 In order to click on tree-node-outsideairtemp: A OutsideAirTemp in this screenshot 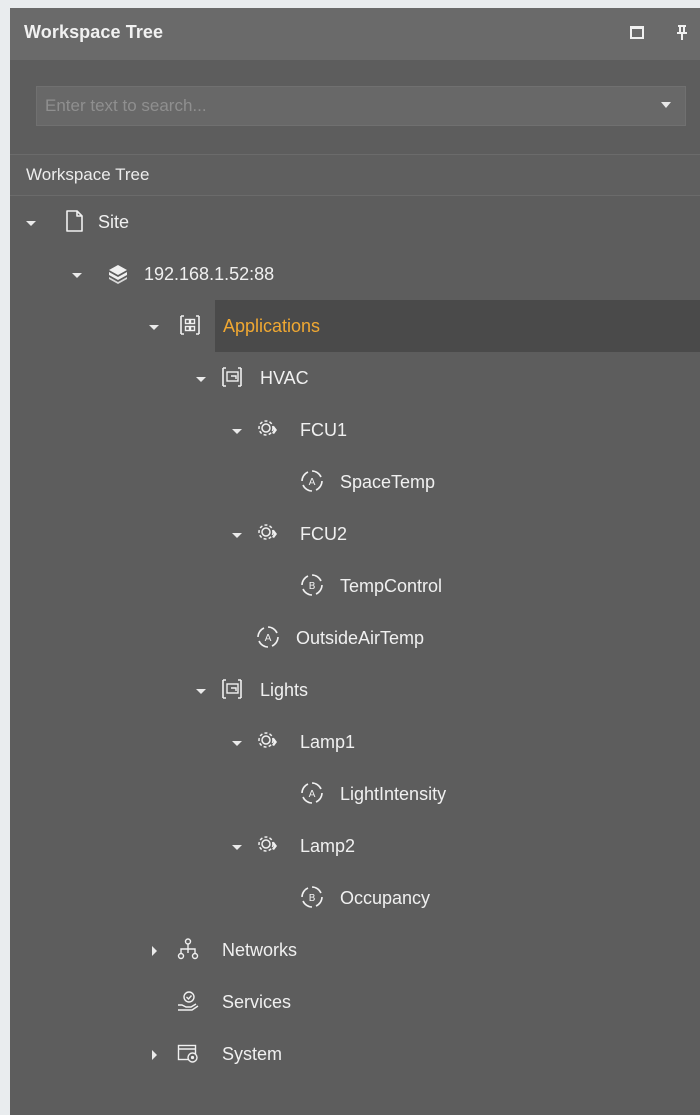, I will do `click(355, 638)`.